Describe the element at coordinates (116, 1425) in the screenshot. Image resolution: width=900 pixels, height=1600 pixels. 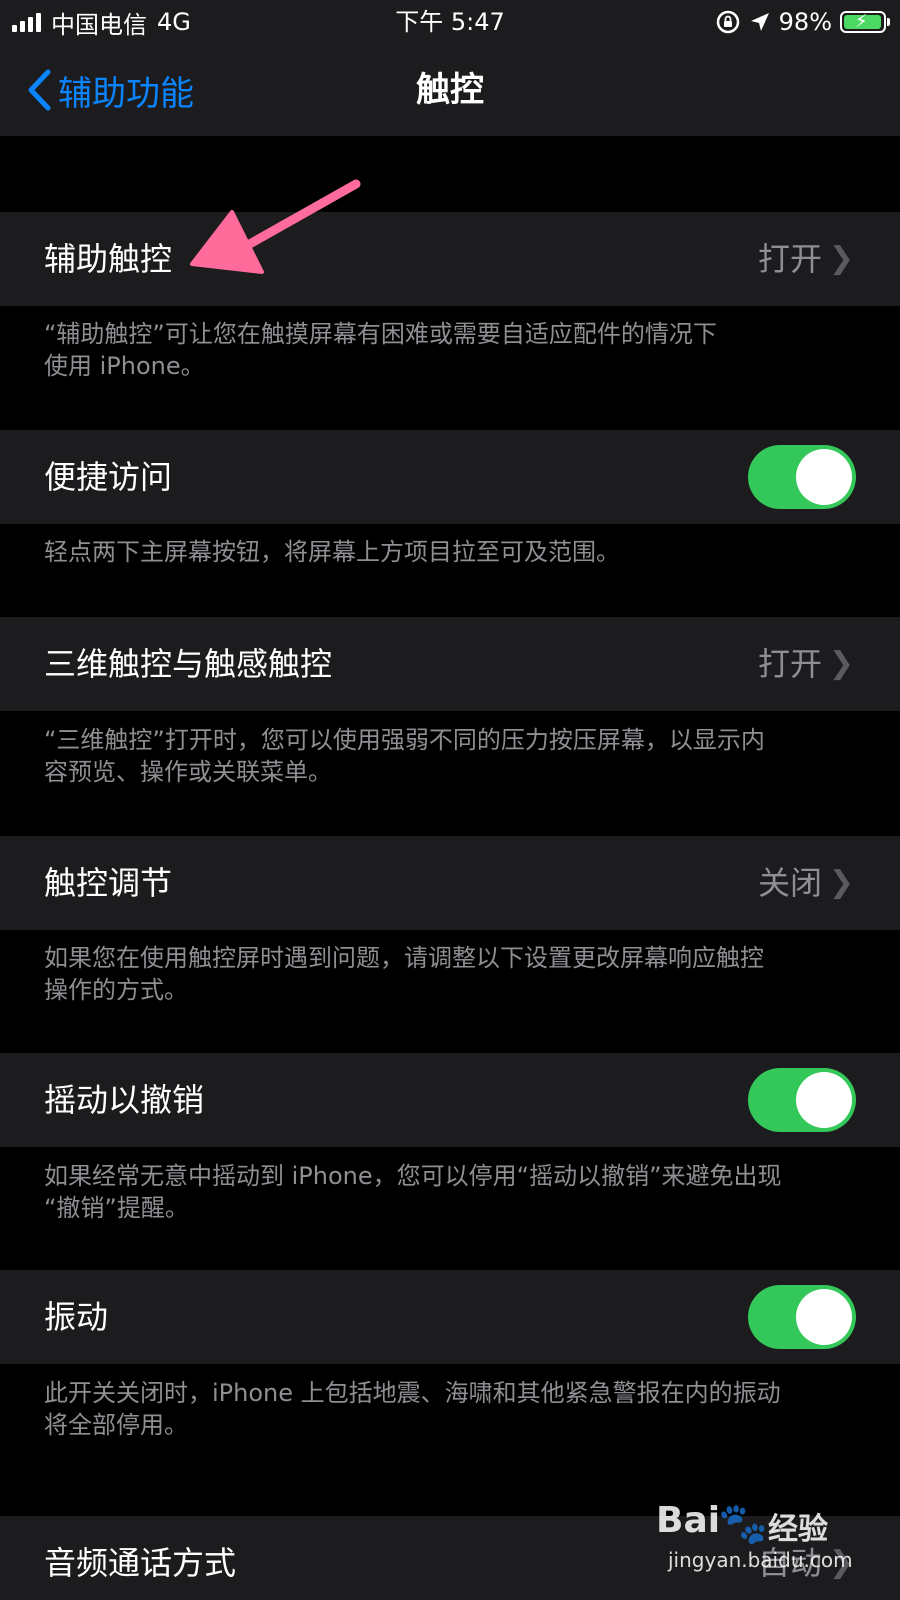
I see `footer-line: 将全部停用。` at that location.